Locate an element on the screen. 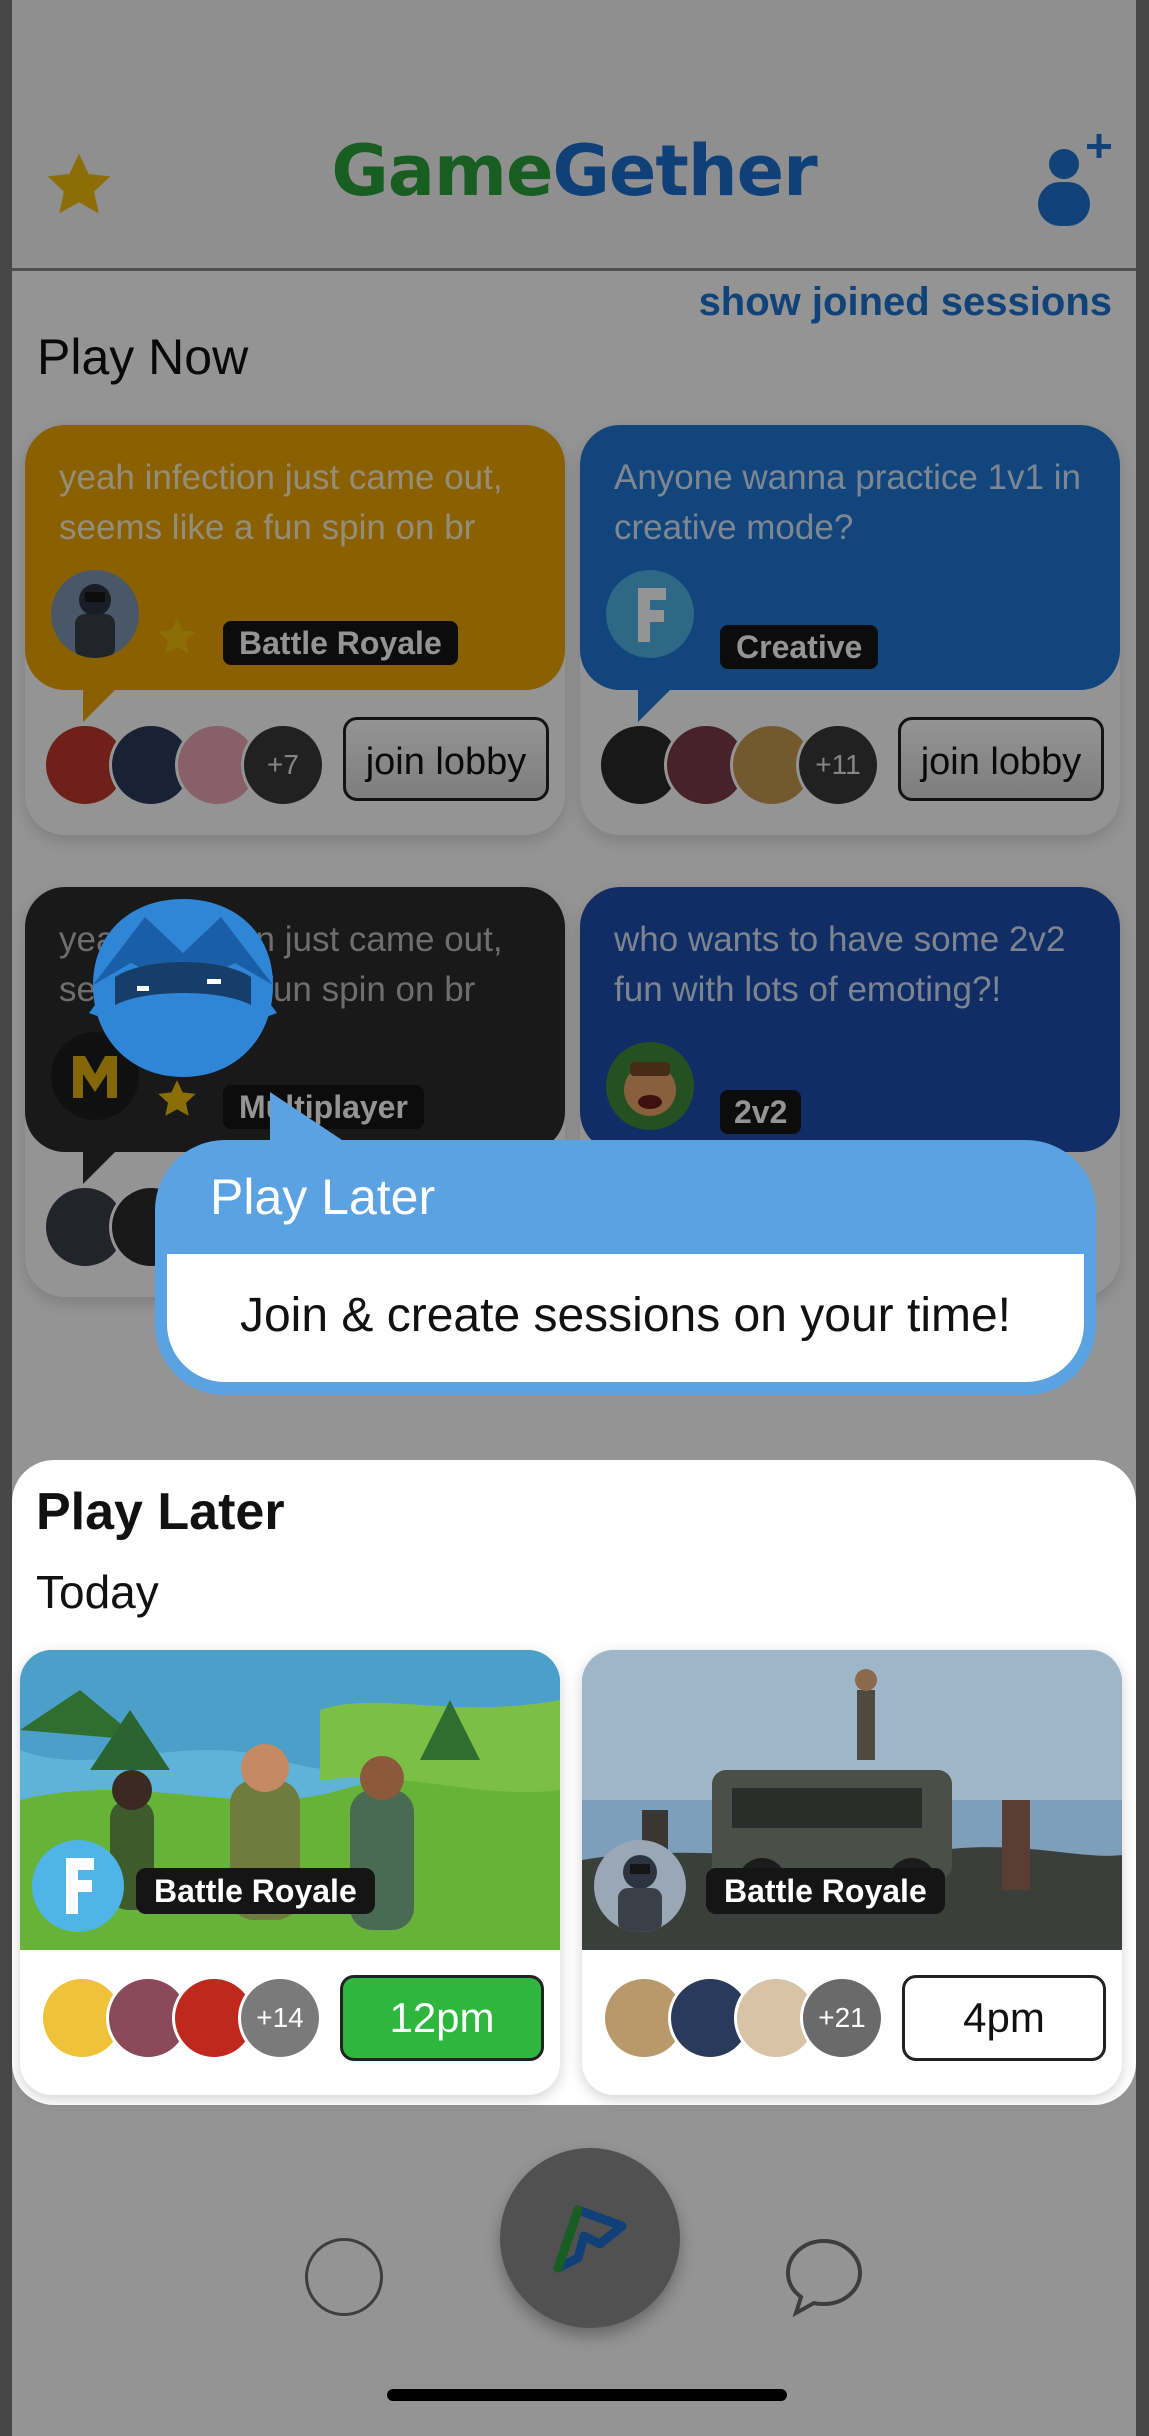  scheduled-session-card: Battle Royale +21 4pm is located at coordinates (852, 1872).